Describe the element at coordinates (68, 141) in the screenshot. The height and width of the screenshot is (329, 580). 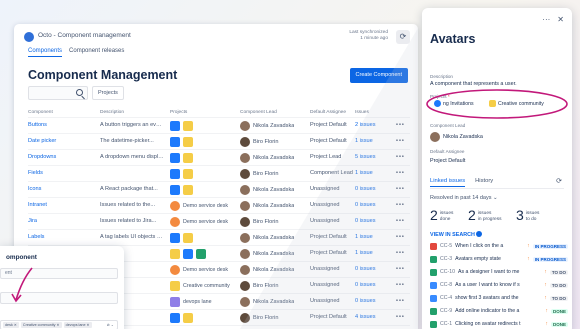
I see `component-name-link: Date picker` at that location.